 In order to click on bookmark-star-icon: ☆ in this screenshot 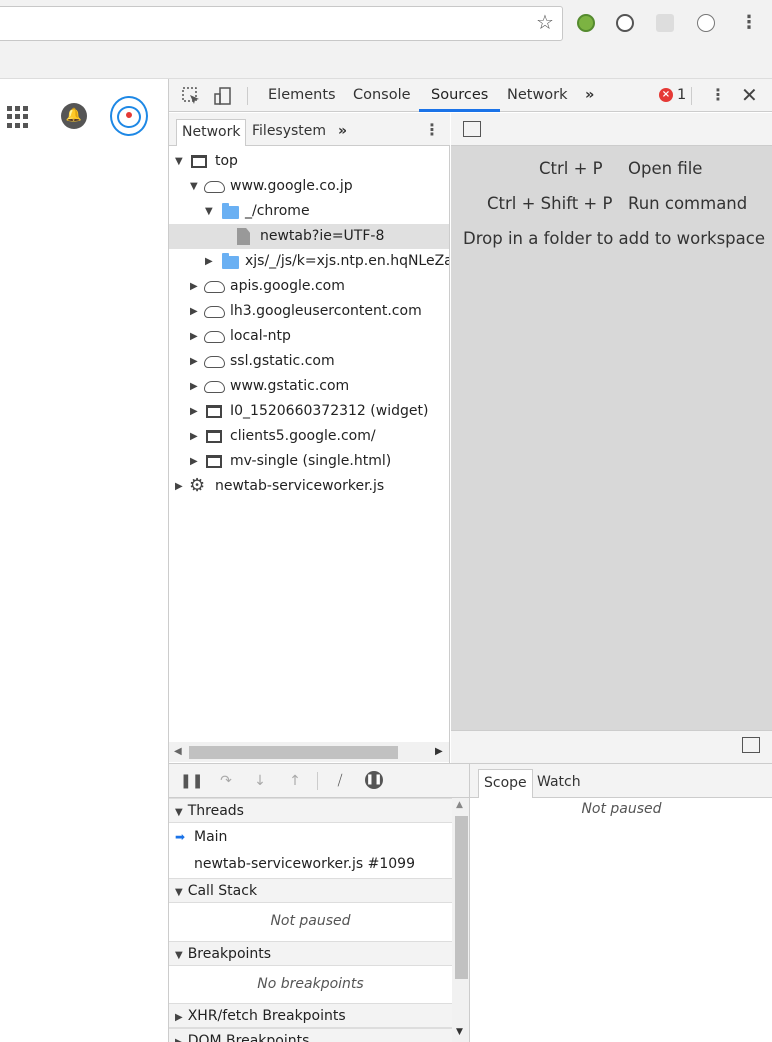, I will do `click(545, 22)`.